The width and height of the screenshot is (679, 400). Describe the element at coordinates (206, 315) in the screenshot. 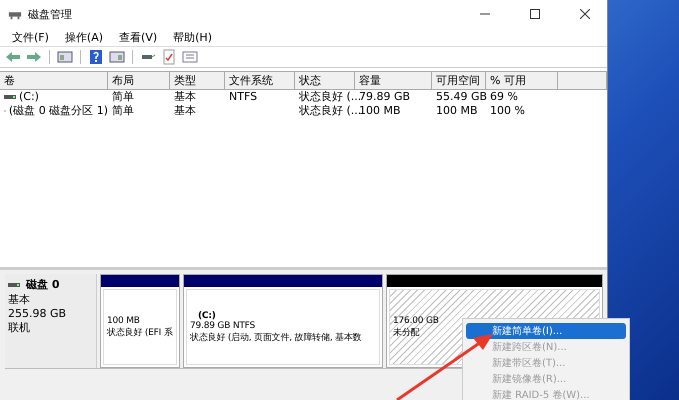

I see `partition-label: (C:)` at that location.